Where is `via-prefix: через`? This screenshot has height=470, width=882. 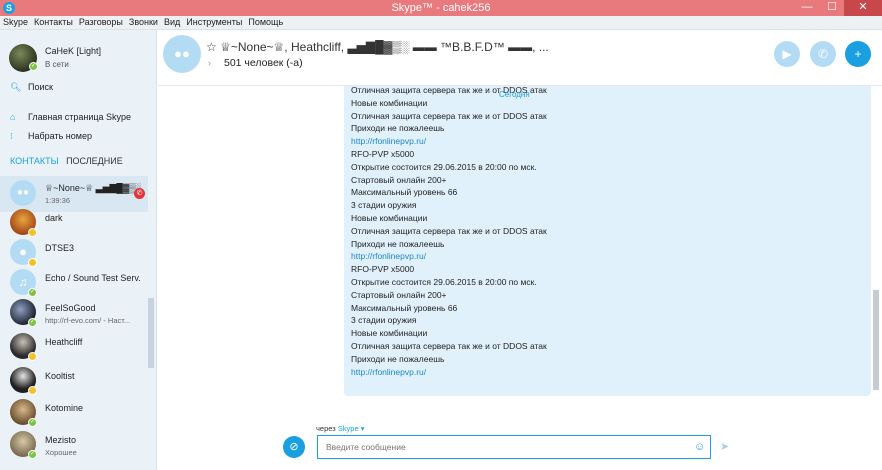
via-prefix: через is located at coordinates (326, 428).